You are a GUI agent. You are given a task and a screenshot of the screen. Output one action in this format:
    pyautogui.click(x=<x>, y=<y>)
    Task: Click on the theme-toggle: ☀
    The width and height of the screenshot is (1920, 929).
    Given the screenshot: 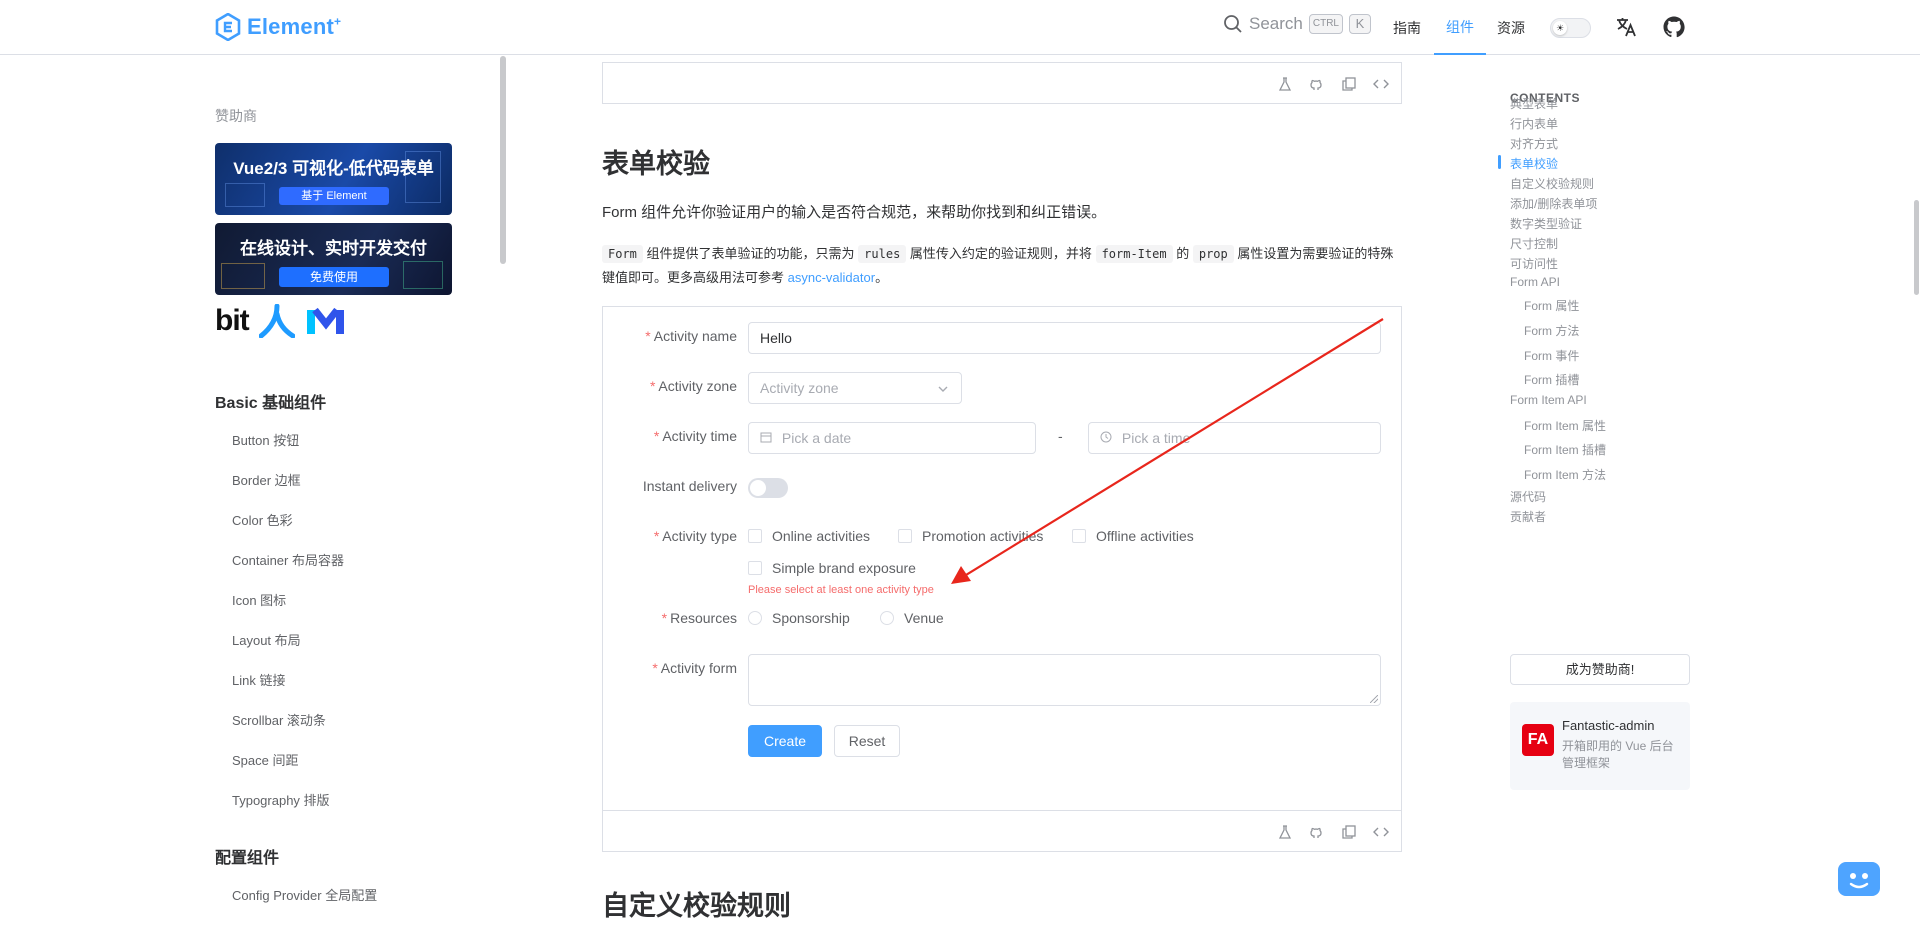 What is the action you would take?
    pyautogui.click(x=1570, y=28)
    